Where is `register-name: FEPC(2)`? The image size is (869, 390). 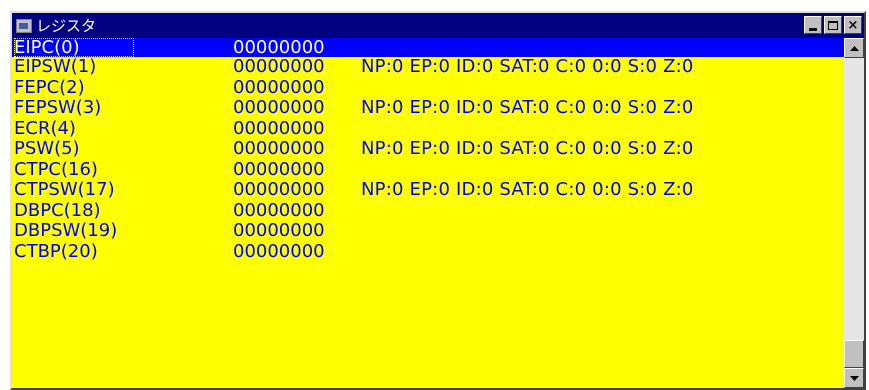 register-name: FEPC(2) is located at coordinates (49, 87).